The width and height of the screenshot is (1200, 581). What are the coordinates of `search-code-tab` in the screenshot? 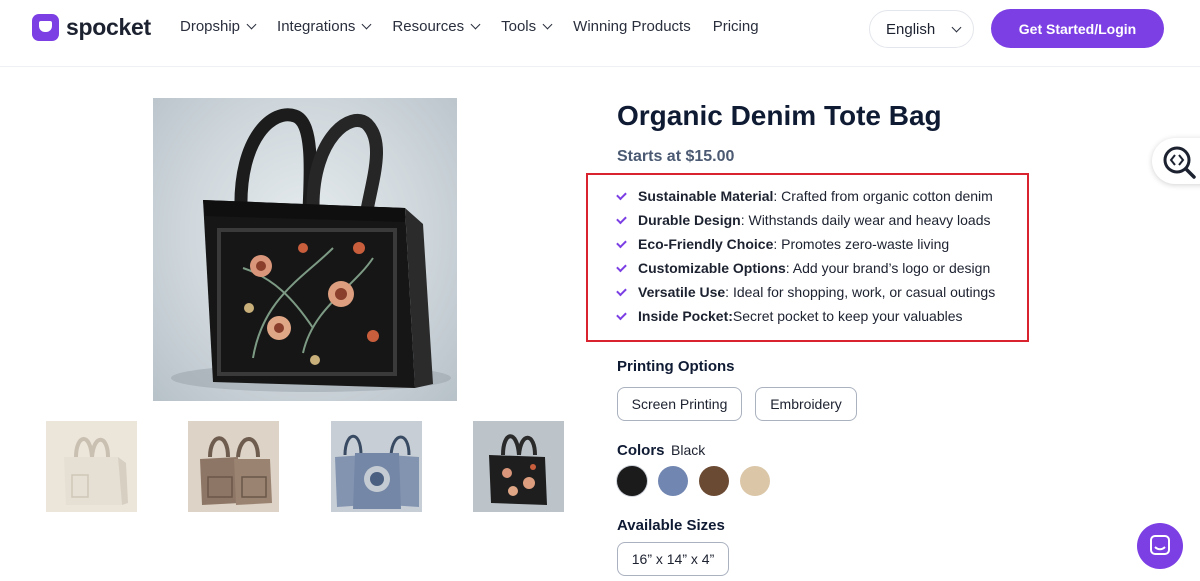 It's located at (1176, 161).